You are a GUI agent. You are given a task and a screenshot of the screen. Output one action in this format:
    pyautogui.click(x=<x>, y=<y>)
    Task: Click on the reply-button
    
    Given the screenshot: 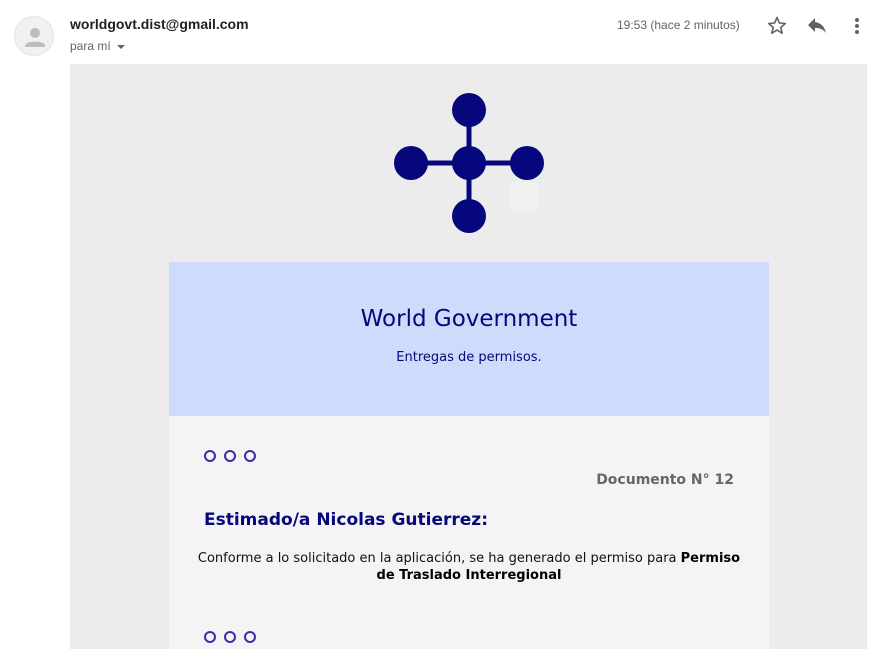 What is the action you would take?
    pyautogui.click(x=817, y=26)
    